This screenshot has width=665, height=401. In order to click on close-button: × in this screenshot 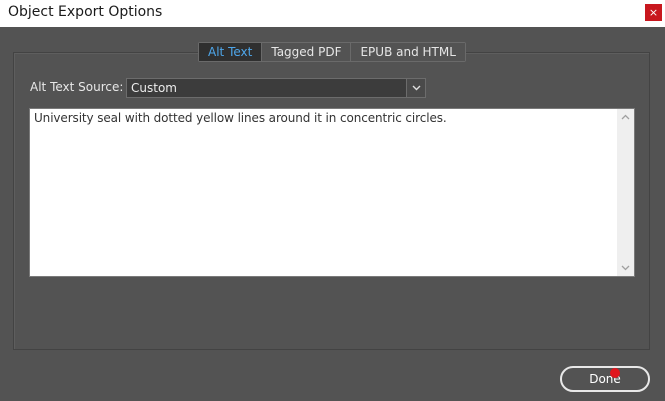, I will do `click(653, 12)`.